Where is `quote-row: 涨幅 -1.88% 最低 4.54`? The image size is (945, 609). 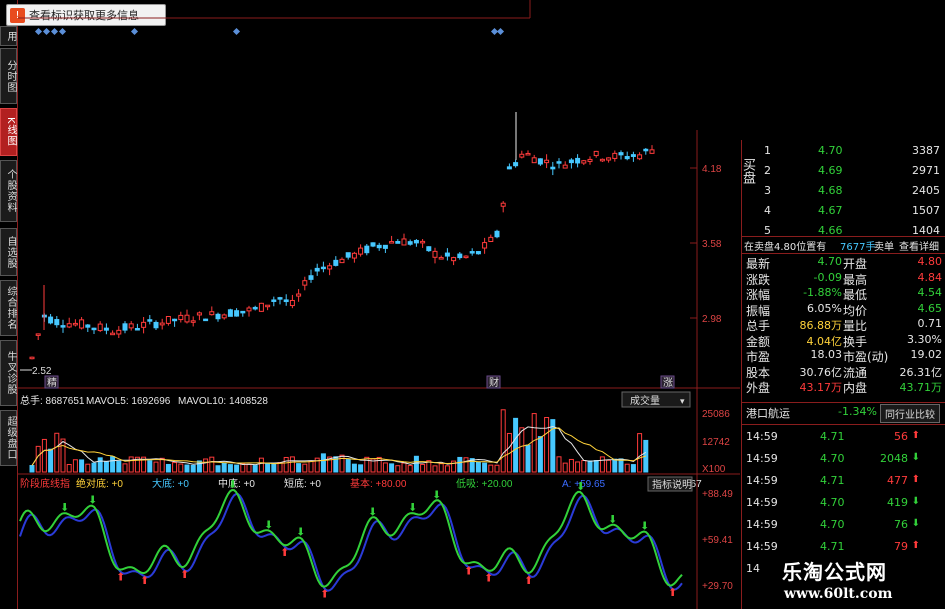
quote-row: 涨幅 -1.88% 最低 4.54 is located at coordinates (843, 294).